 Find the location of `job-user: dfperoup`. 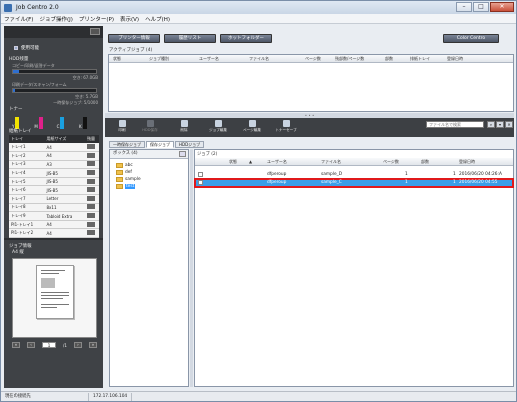

job-user: dfperoup is located at coordinates (277, 182).